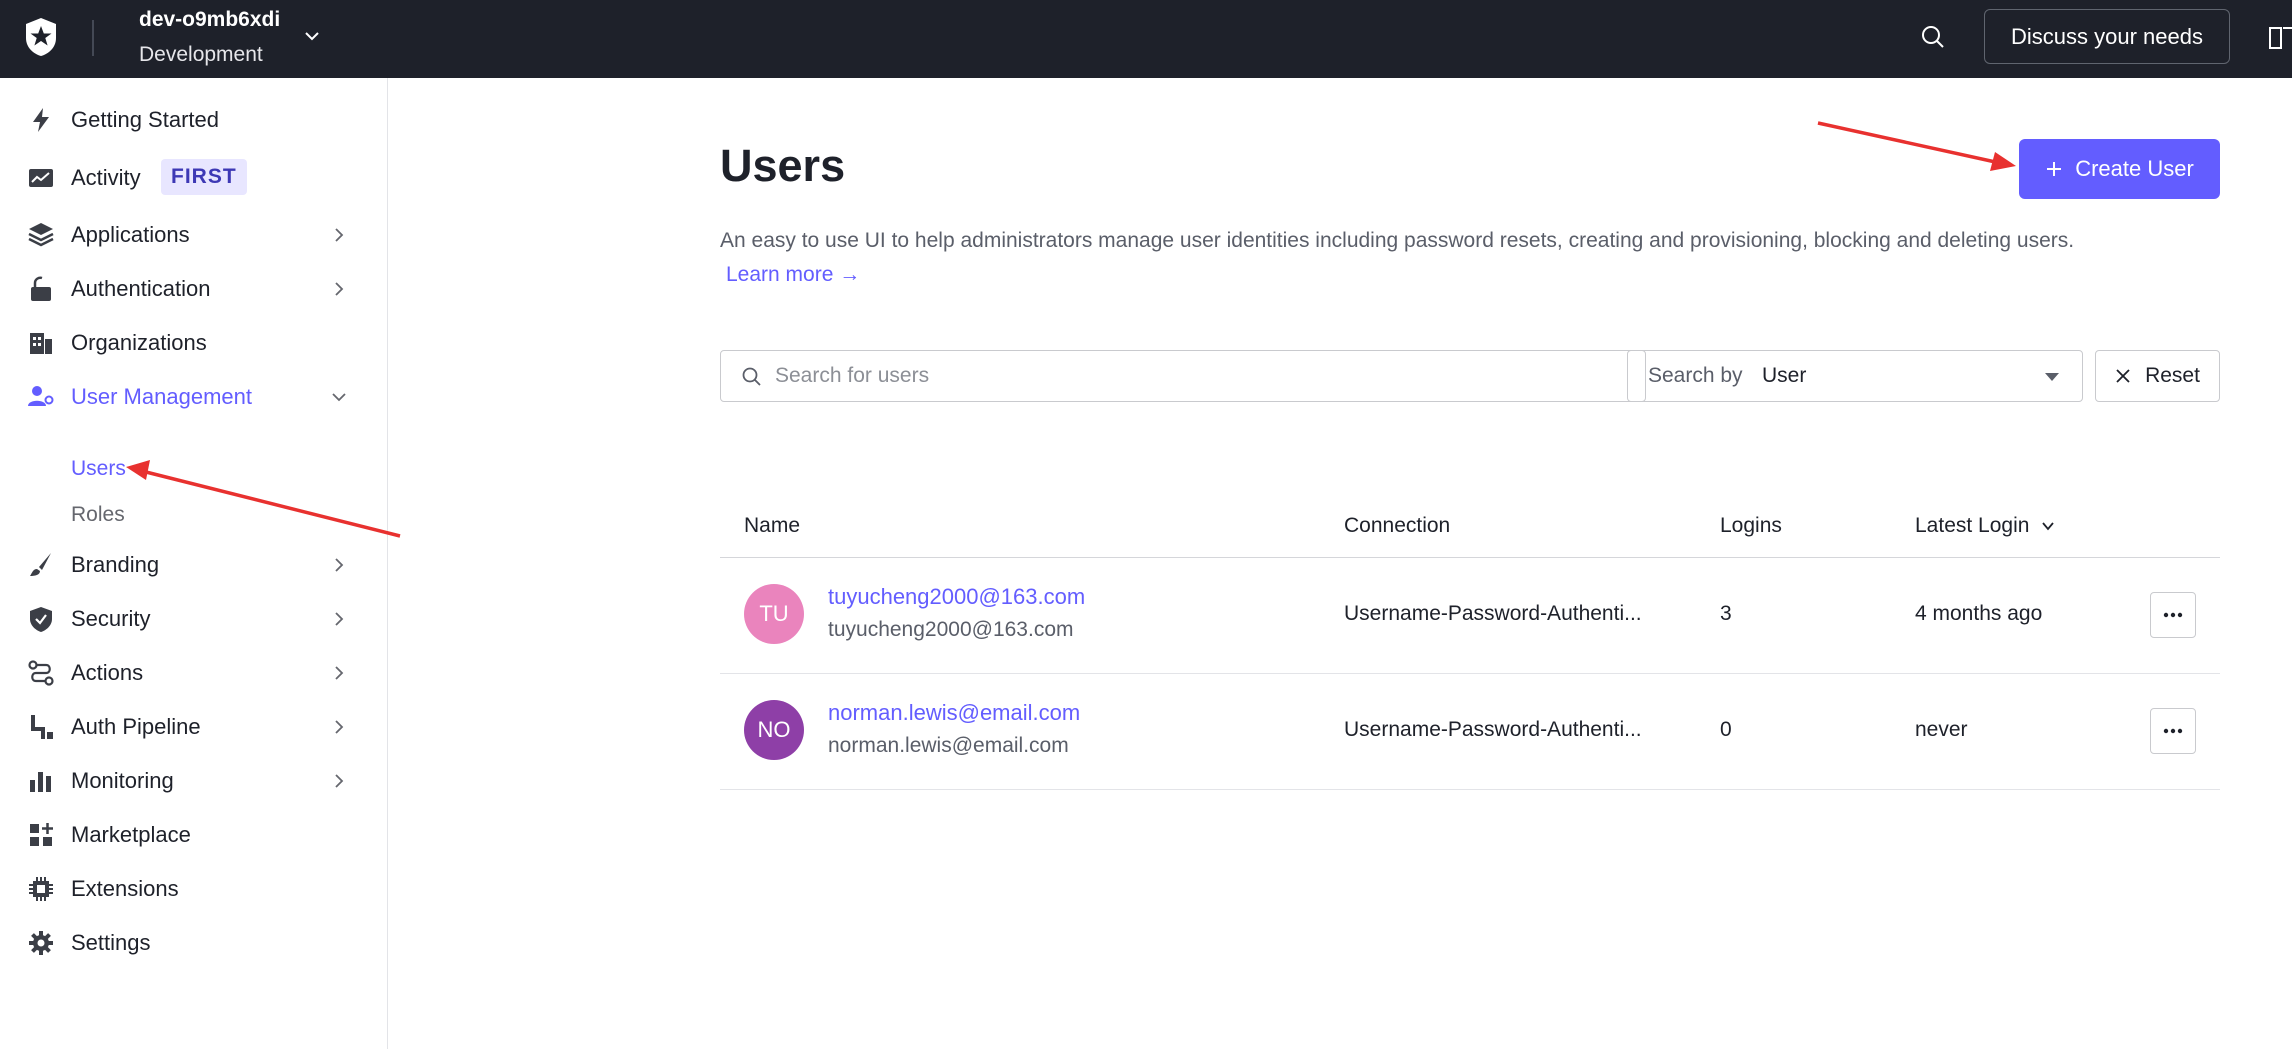 Image resolution: width=2292 pixels, height=1049 pixels. Describe the element at coordinates (139, 342) in the screenshot. I see `sidebar-item-label: Organizations` at that location.